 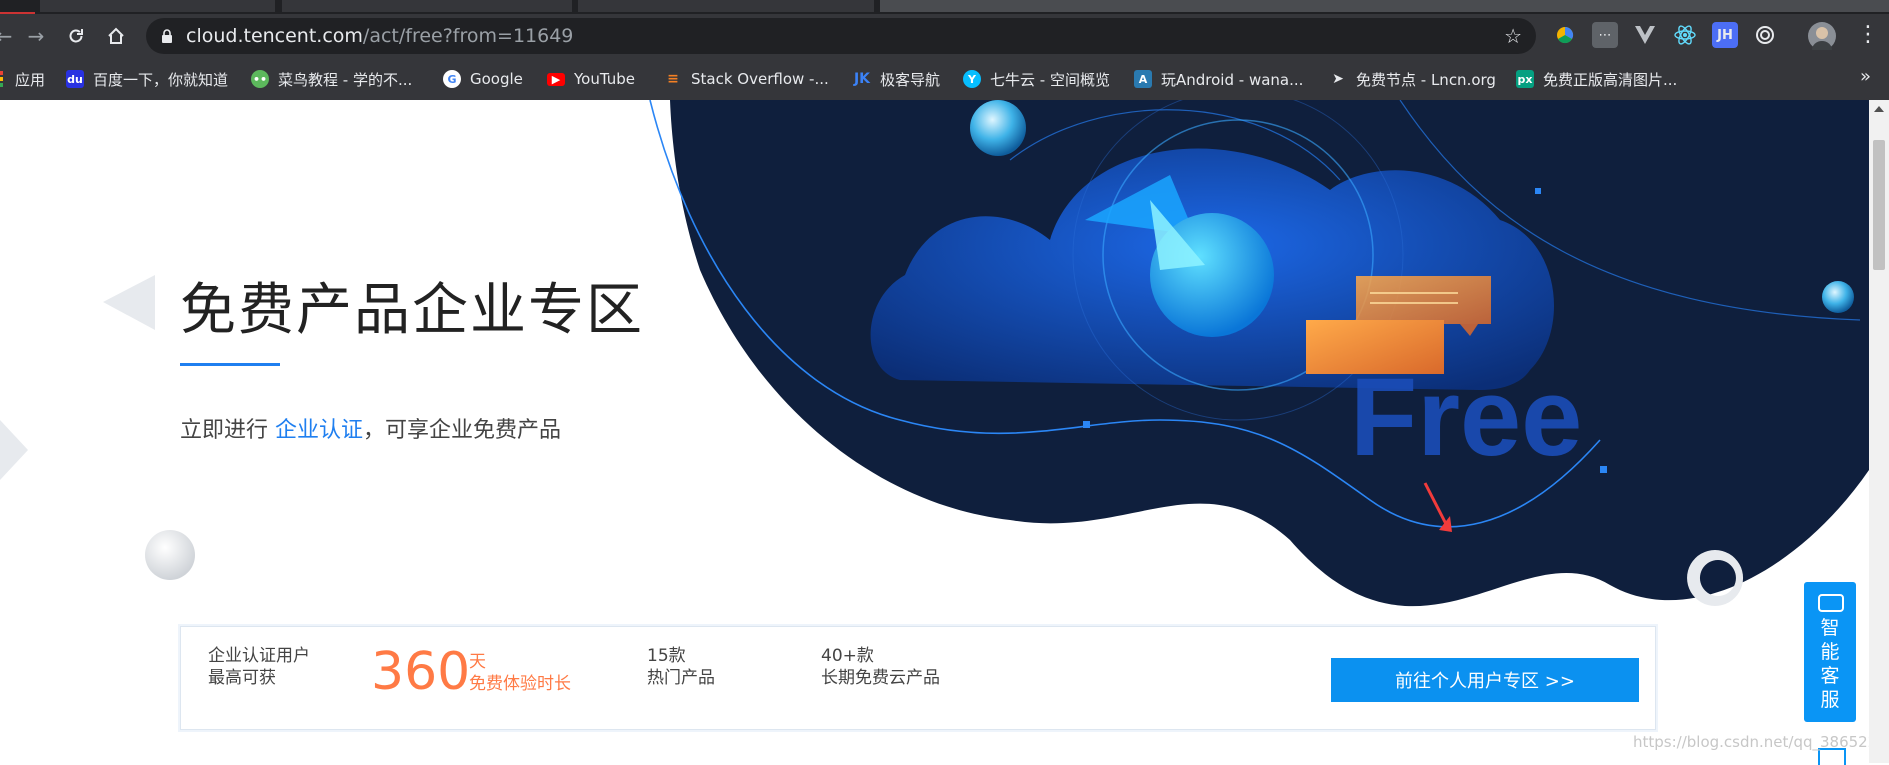 I want to click on scroll-up-arrow-icon, so click(x=1879, y=109).